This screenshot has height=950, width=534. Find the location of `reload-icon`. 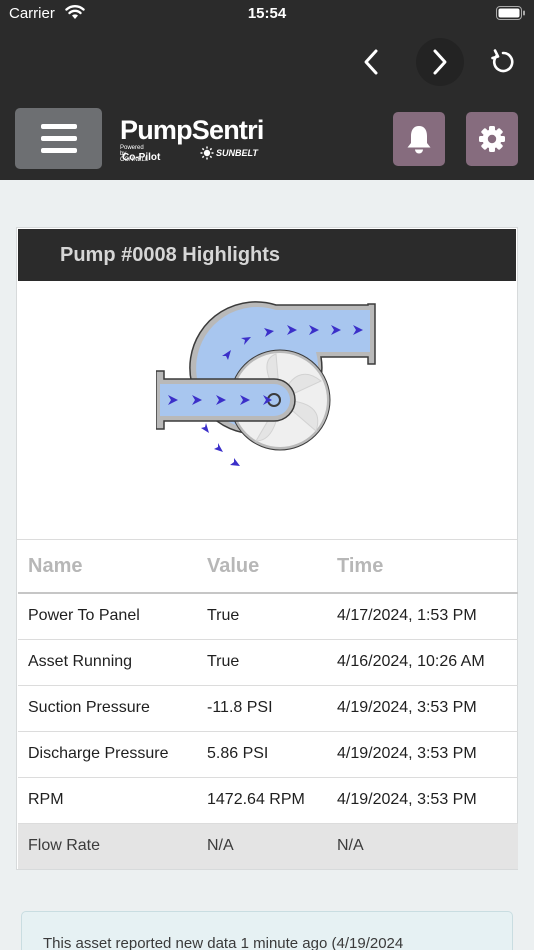

reload-icon is located at coordinates (502, 61).